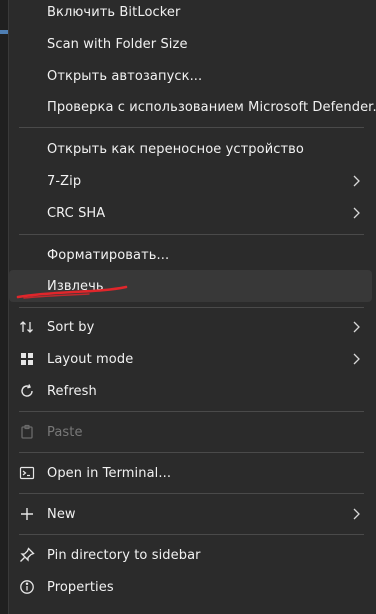  Describe the element at coordinates (124, 555) in the screenshot. I see `menu-item-label: Pin directory to sidebar` at that location.